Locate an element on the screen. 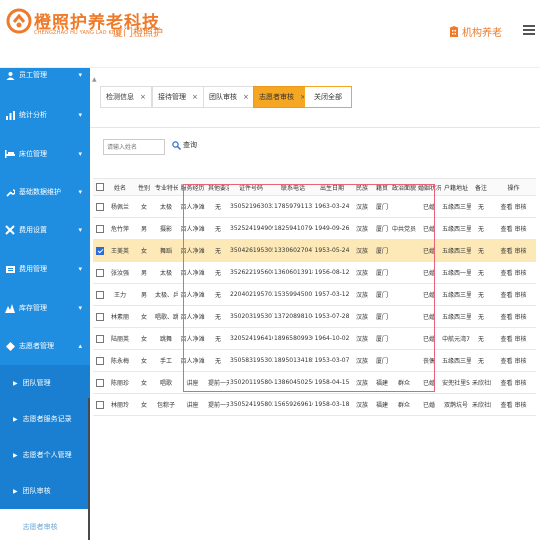 The height and width of the screenshot is (540, 540). sidebar-item-basedata: 基础数据维护 ▾ is located at coordinates (45, 192).